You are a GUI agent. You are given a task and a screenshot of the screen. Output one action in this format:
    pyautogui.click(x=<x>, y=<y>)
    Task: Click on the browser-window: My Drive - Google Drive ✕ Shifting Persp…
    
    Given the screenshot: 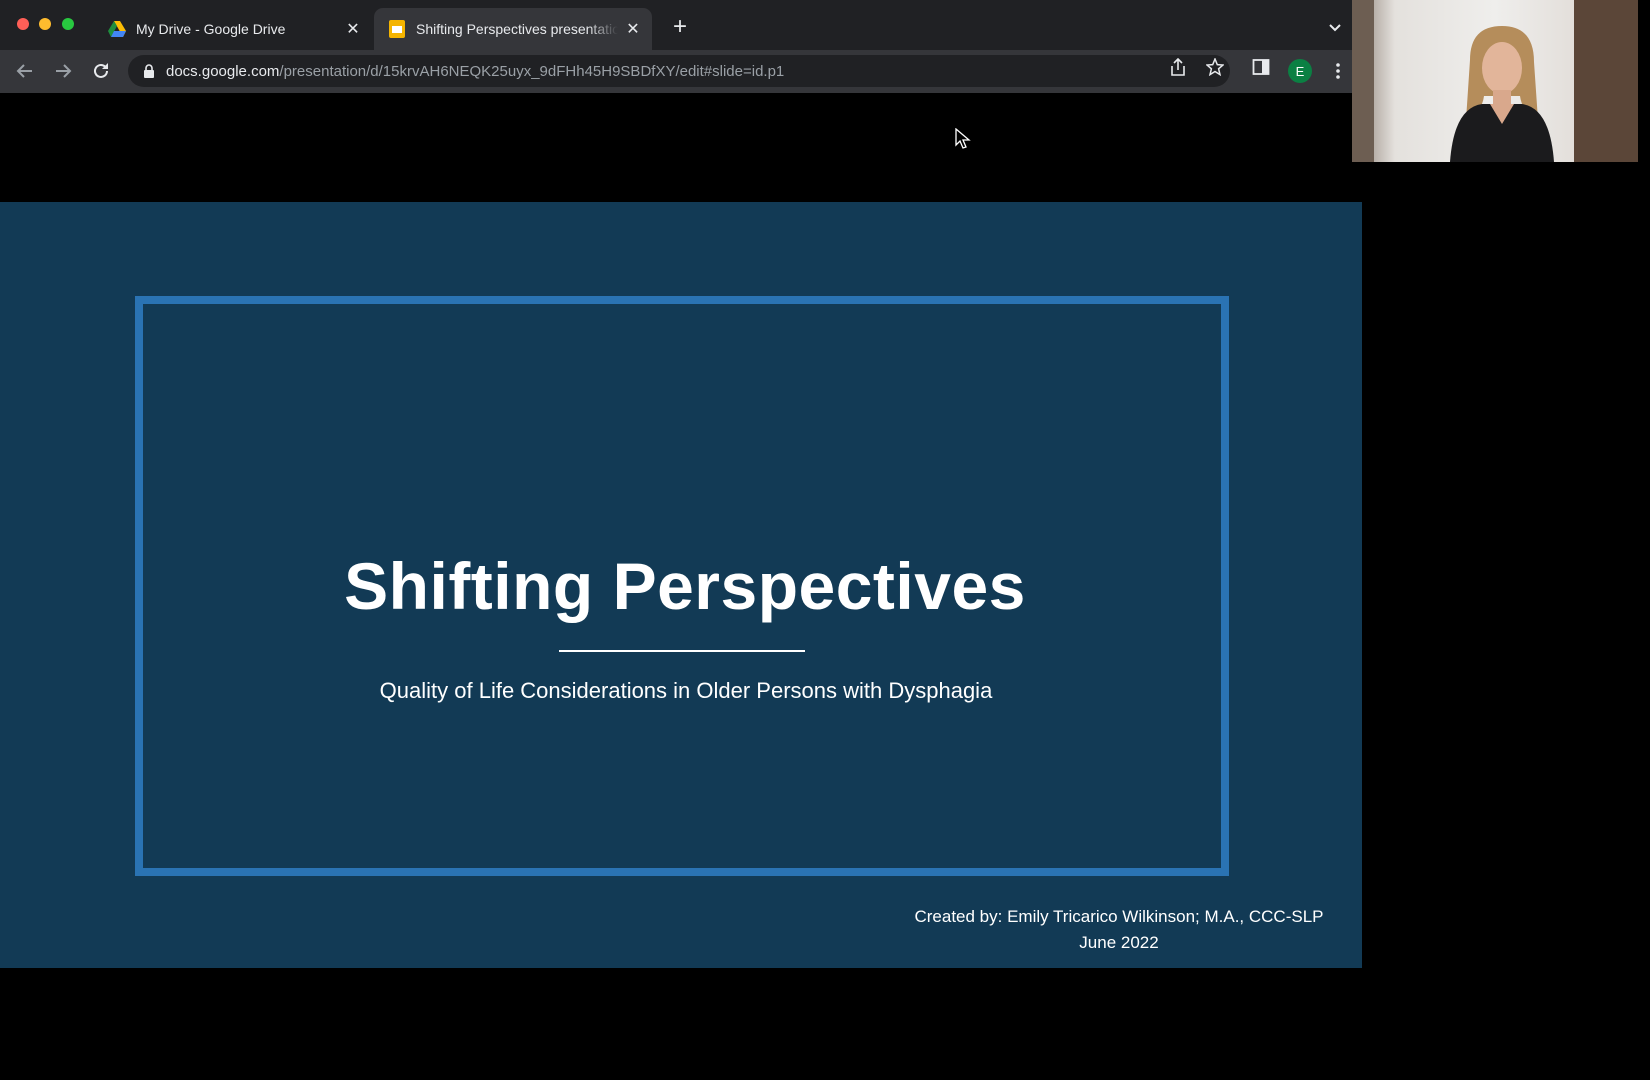 What is the action you would take?
    pyautogui.click(x=676, y=46)
    